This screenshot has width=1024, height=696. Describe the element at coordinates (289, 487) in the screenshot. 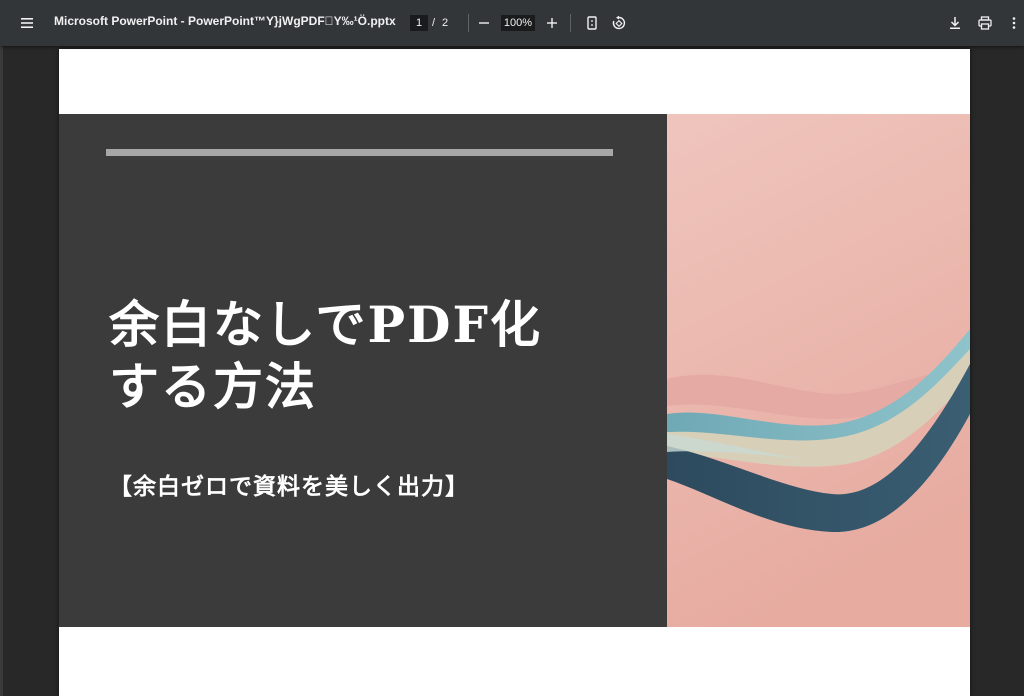

I see `slide-subtitle: 【余白ゼロで資料を美しく出力】` at that location.